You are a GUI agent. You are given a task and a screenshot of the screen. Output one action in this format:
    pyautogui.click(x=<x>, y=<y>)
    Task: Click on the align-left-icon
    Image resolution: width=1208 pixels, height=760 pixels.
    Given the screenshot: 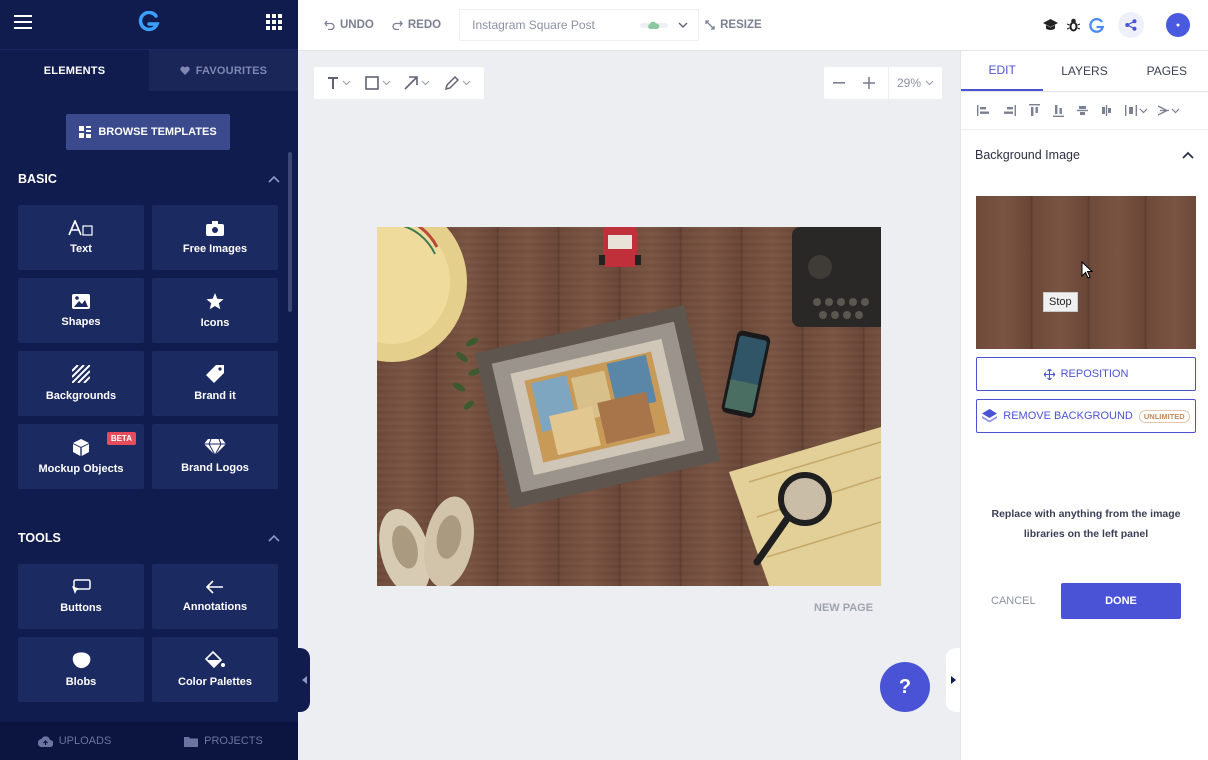 What is the action you would take?
    pyautogui.click(x=983, y=110)
    